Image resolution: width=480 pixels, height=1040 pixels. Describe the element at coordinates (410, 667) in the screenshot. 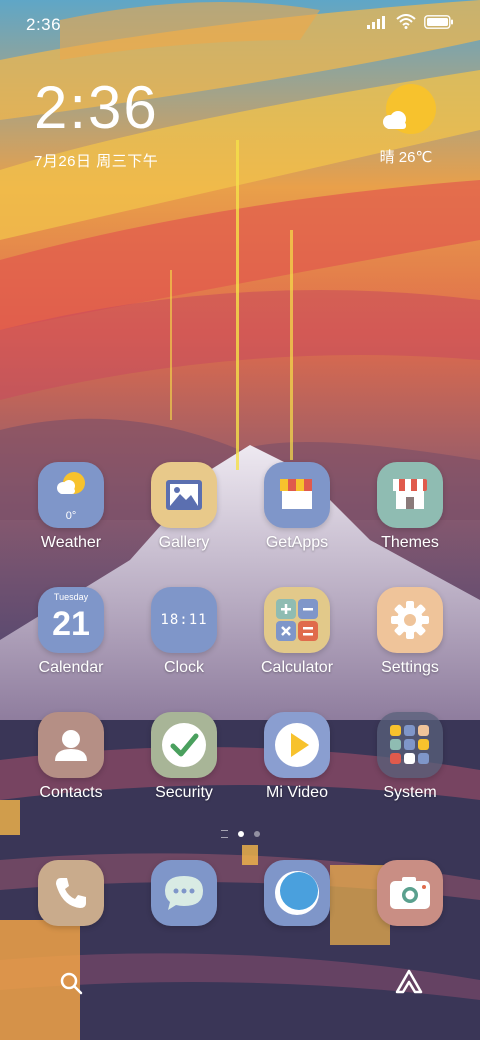

I see `app-label: Settings` at that location.